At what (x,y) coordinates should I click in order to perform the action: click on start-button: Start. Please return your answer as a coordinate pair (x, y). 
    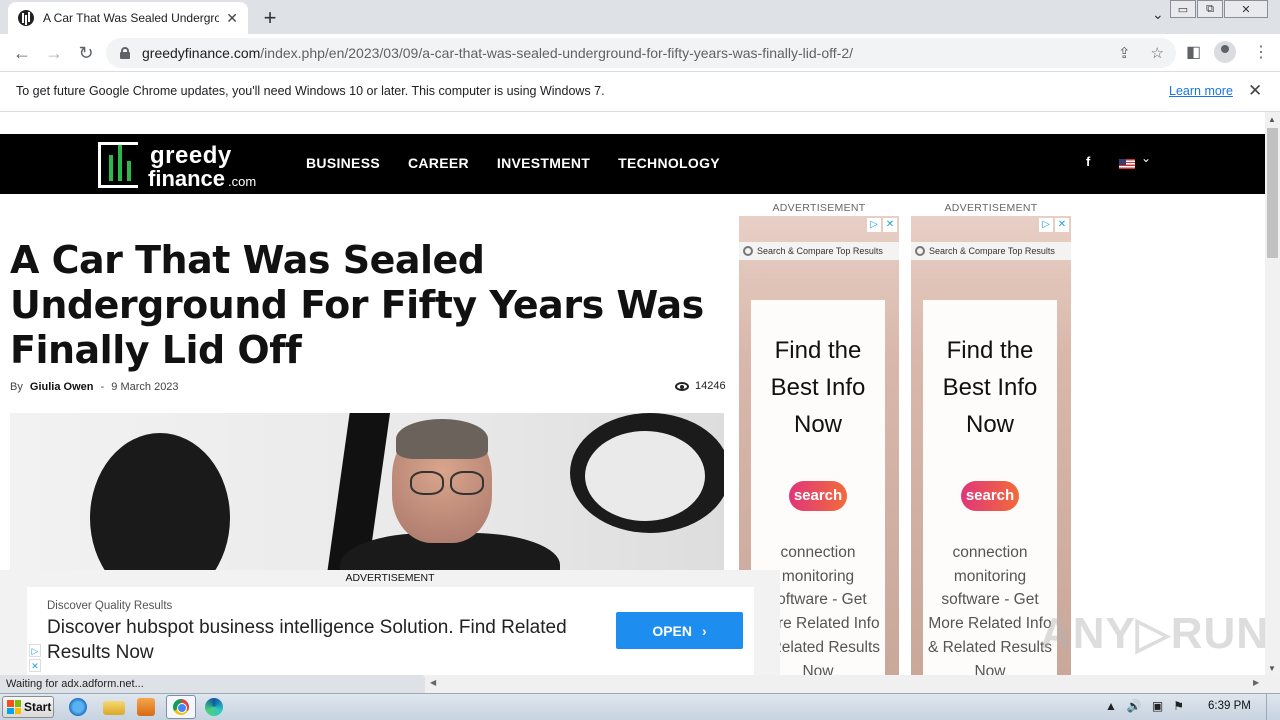
    Looking at the image, I should click on (28, 707).